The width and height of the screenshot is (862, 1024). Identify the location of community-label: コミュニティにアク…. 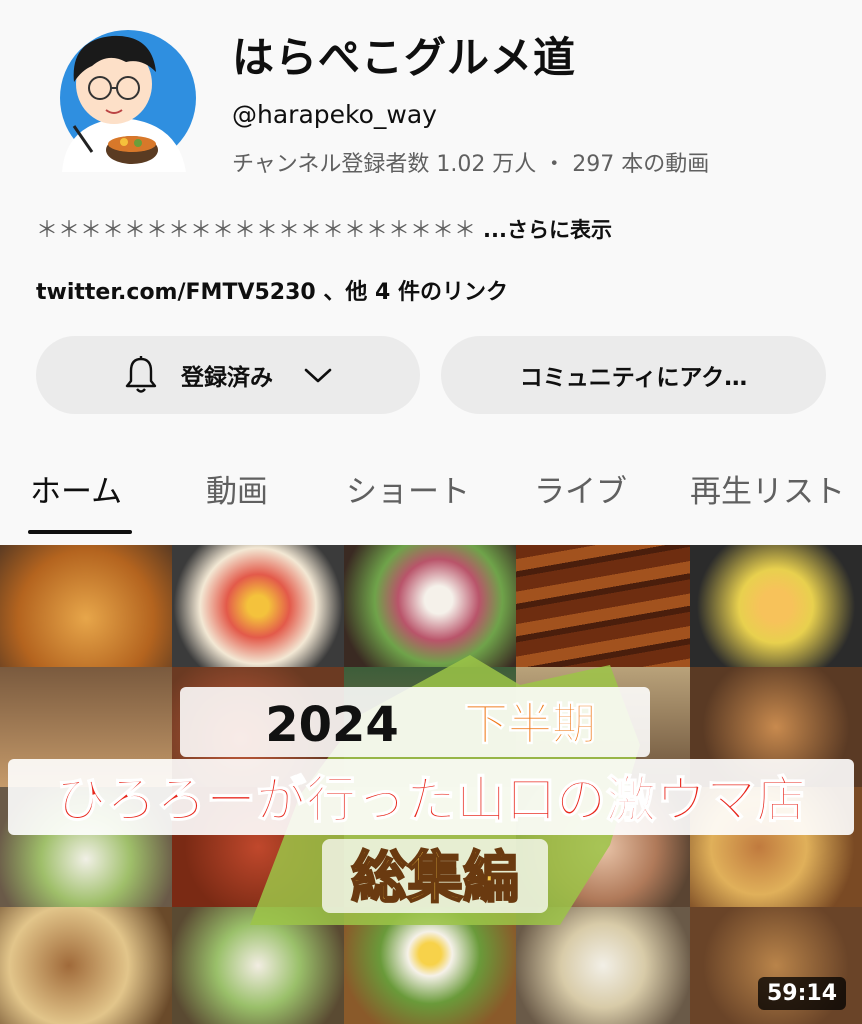
(633, 378).